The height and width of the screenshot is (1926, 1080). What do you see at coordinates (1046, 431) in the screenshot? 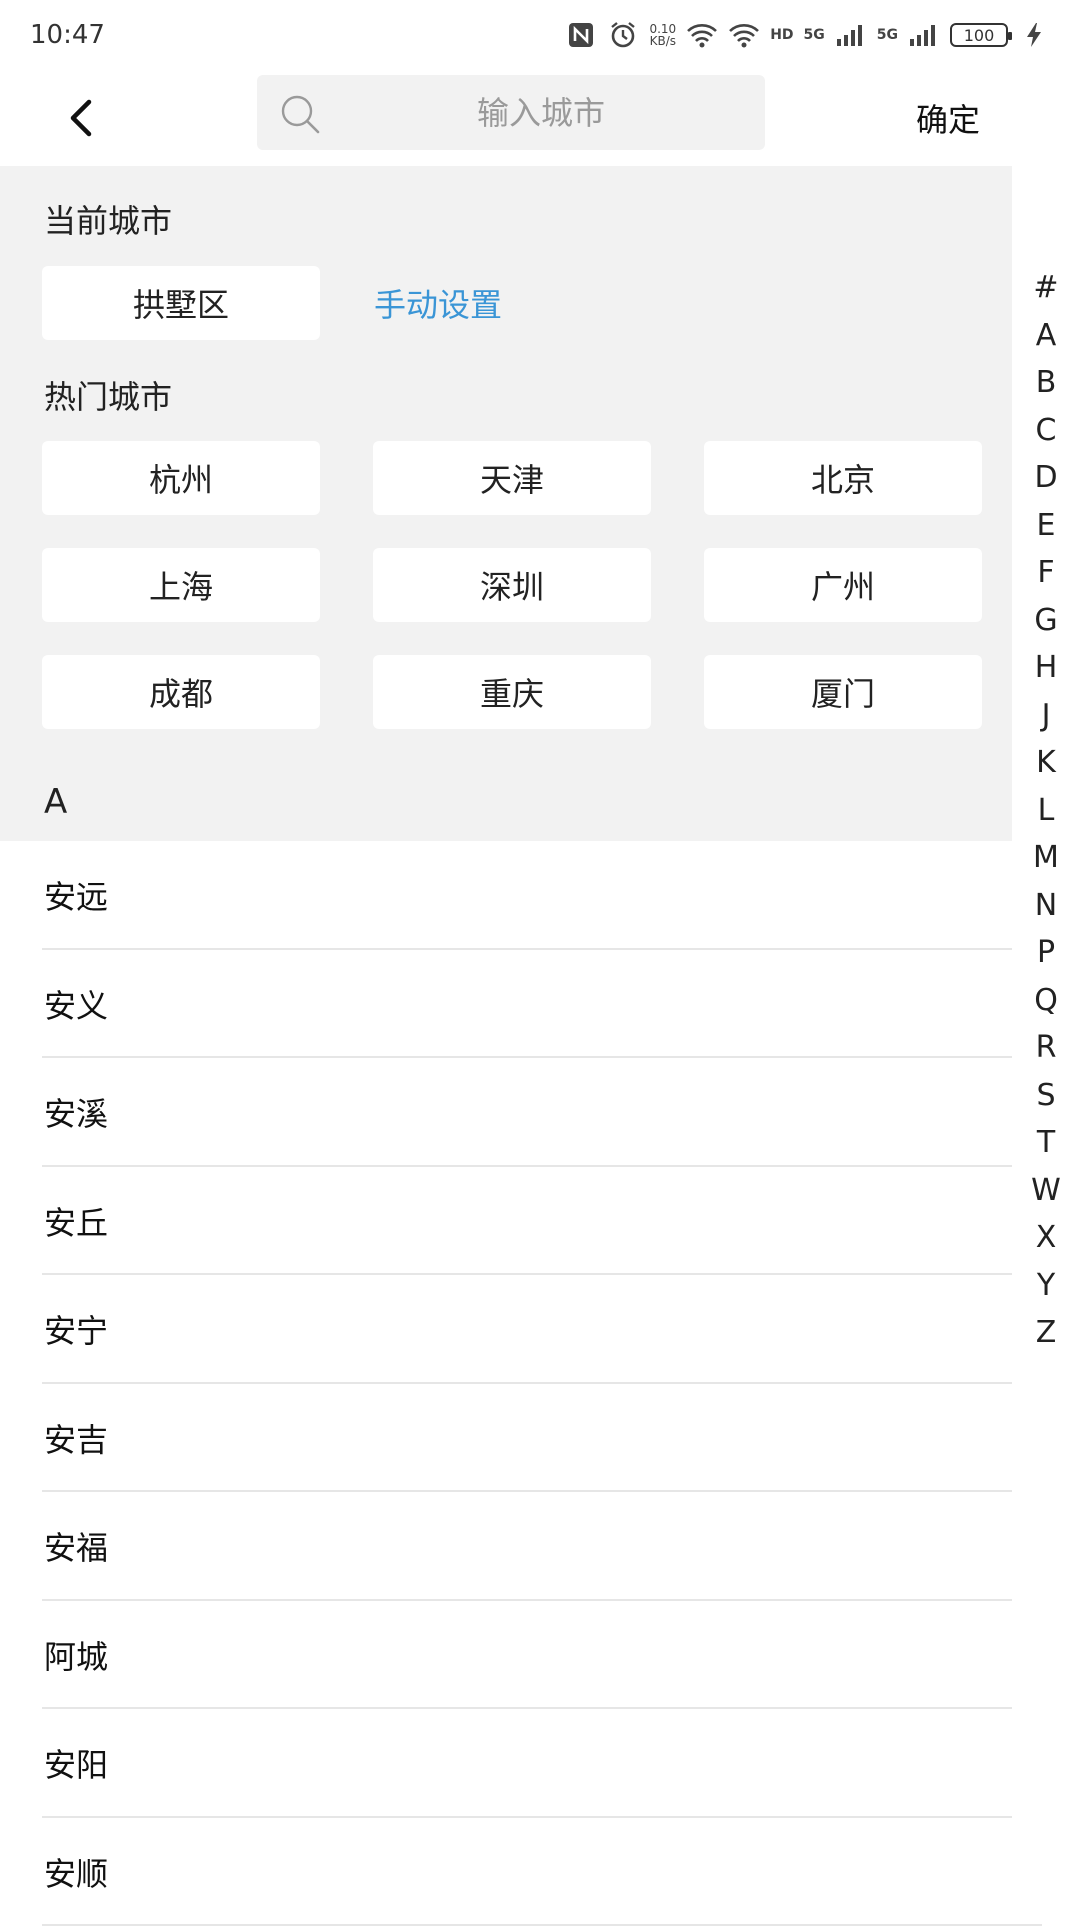
I see `index-letter: C` at bounding box center [1046, 431].